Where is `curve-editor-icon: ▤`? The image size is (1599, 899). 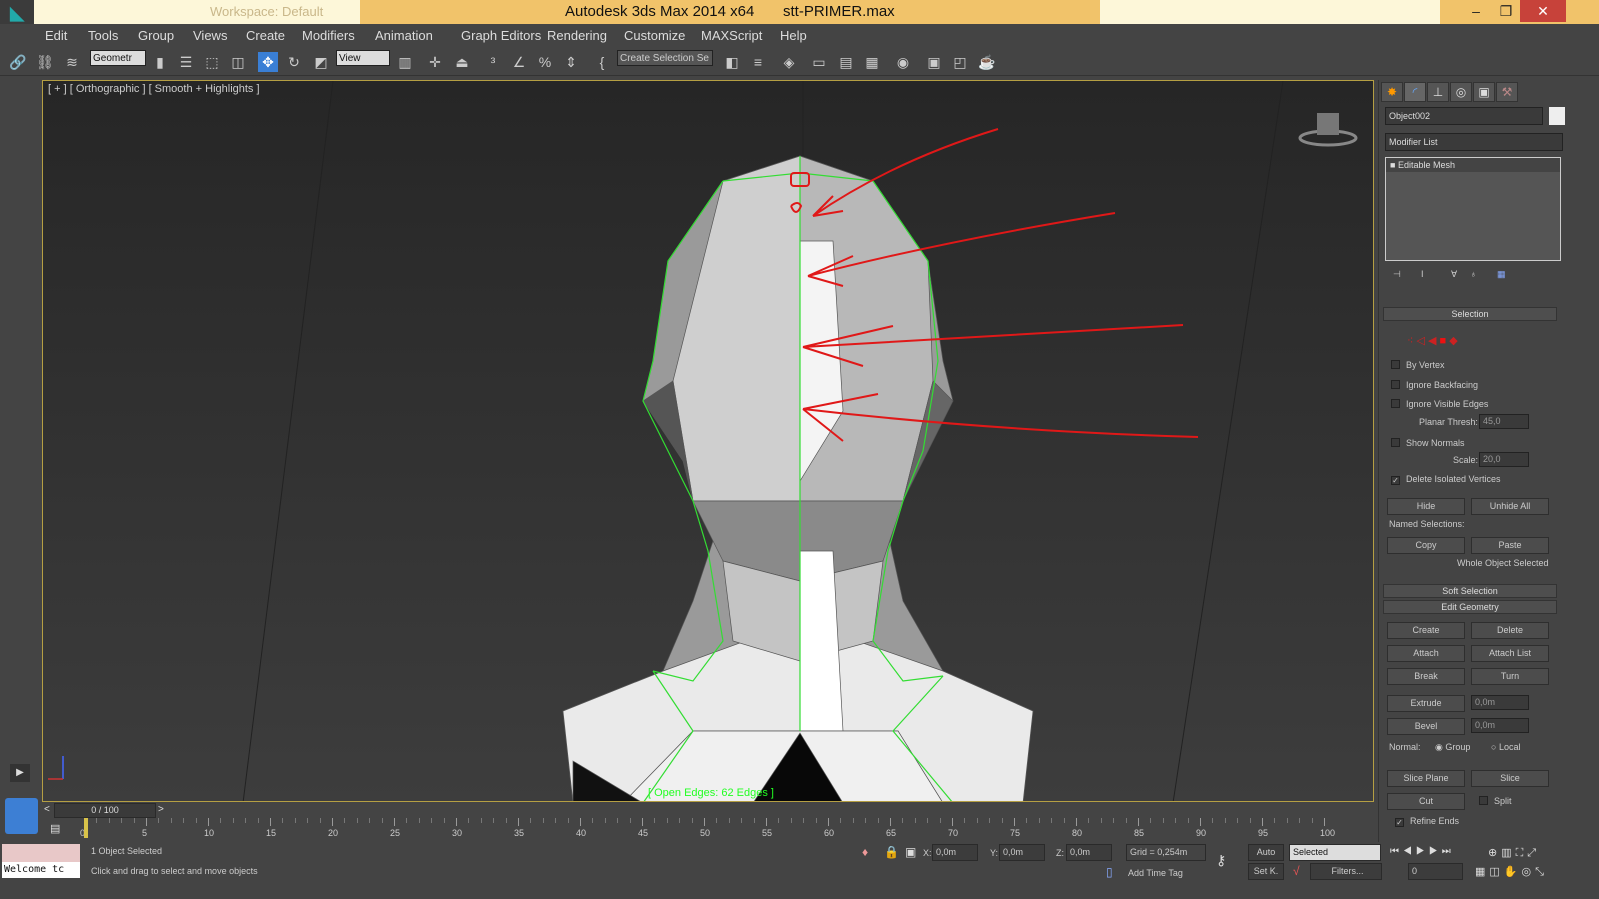
curve-editor-icon: ▤ is located at coordinates (846, 62).